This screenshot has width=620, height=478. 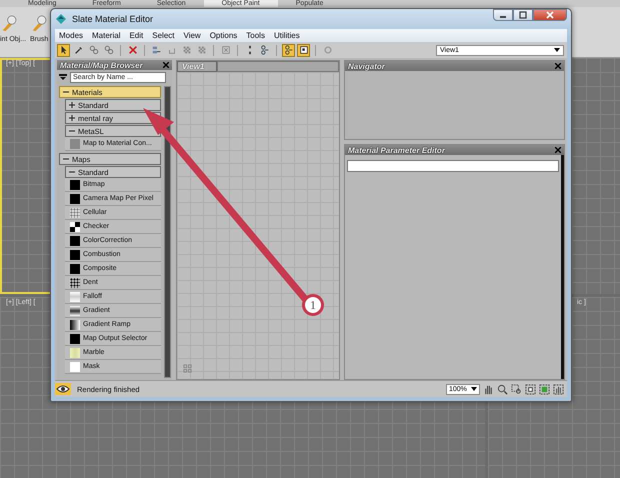 What do you see at coordinates (63, 77) in the screenshot?
I see `menu-icon` at bounding box center [63, 77].